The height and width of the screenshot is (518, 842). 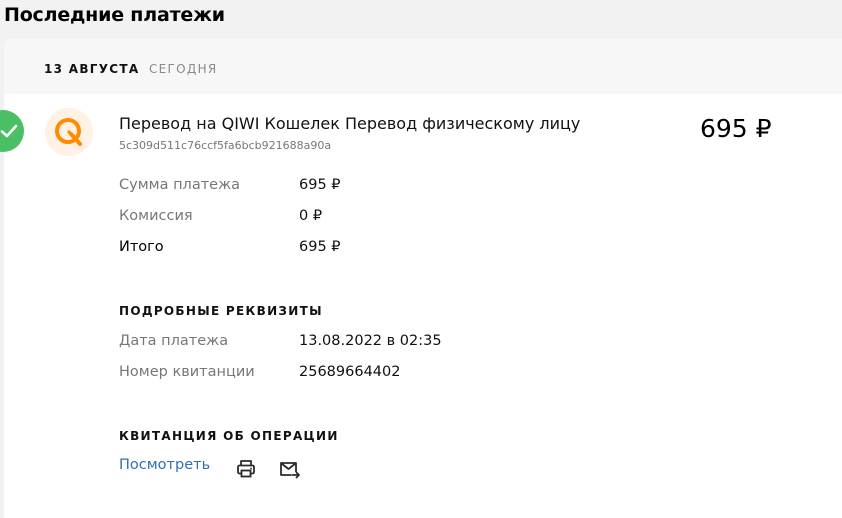 I want to click on receipt-number-value: 25689664402, so click(x=350, y=372).